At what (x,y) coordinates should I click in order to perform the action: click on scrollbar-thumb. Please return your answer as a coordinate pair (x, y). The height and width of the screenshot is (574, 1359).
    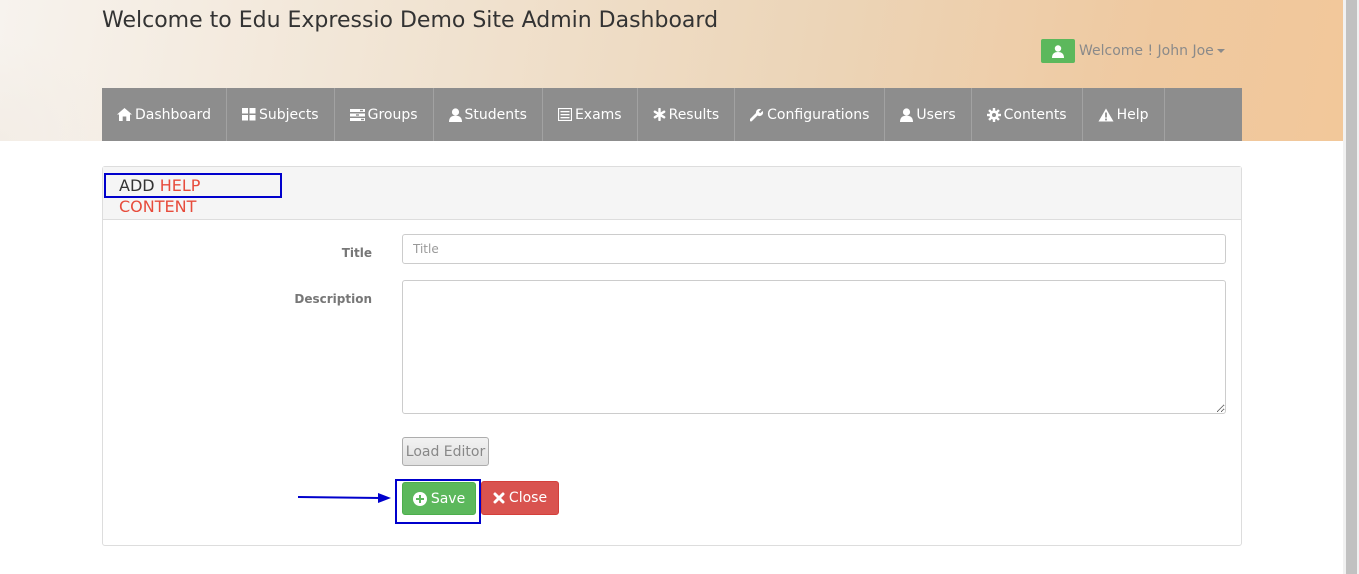
    Looking at the image, I should click on (1351, 287).